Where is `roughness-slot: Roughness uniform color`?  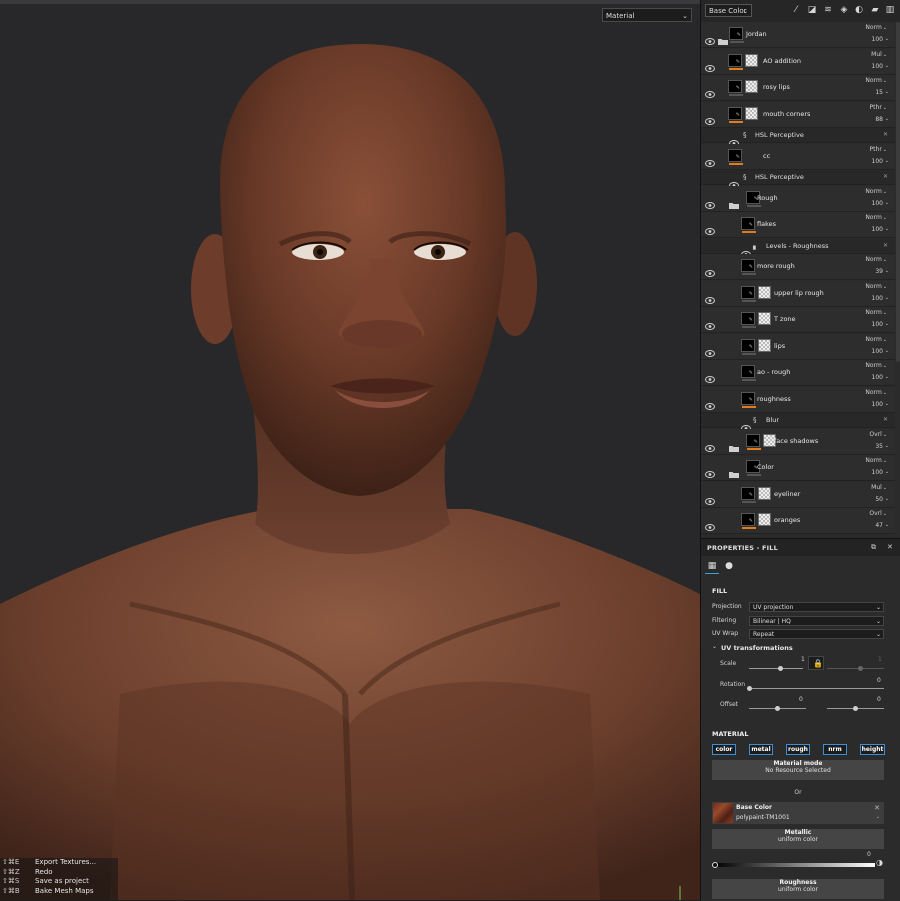 roughness-slot: Roughness uniform color is located at coordinates (798, 889).